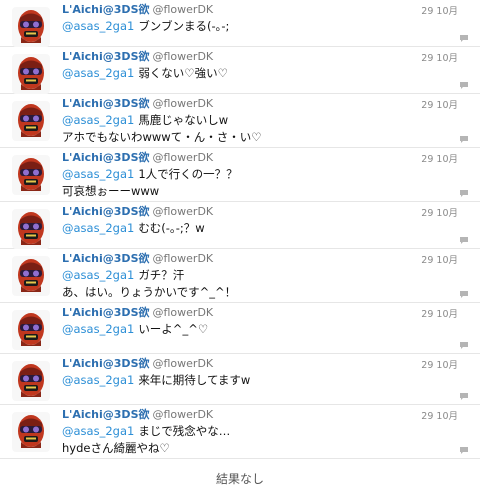  I want to click on tweet-text-line2: hydeさん綺麗やね♡, so click(116, 448).